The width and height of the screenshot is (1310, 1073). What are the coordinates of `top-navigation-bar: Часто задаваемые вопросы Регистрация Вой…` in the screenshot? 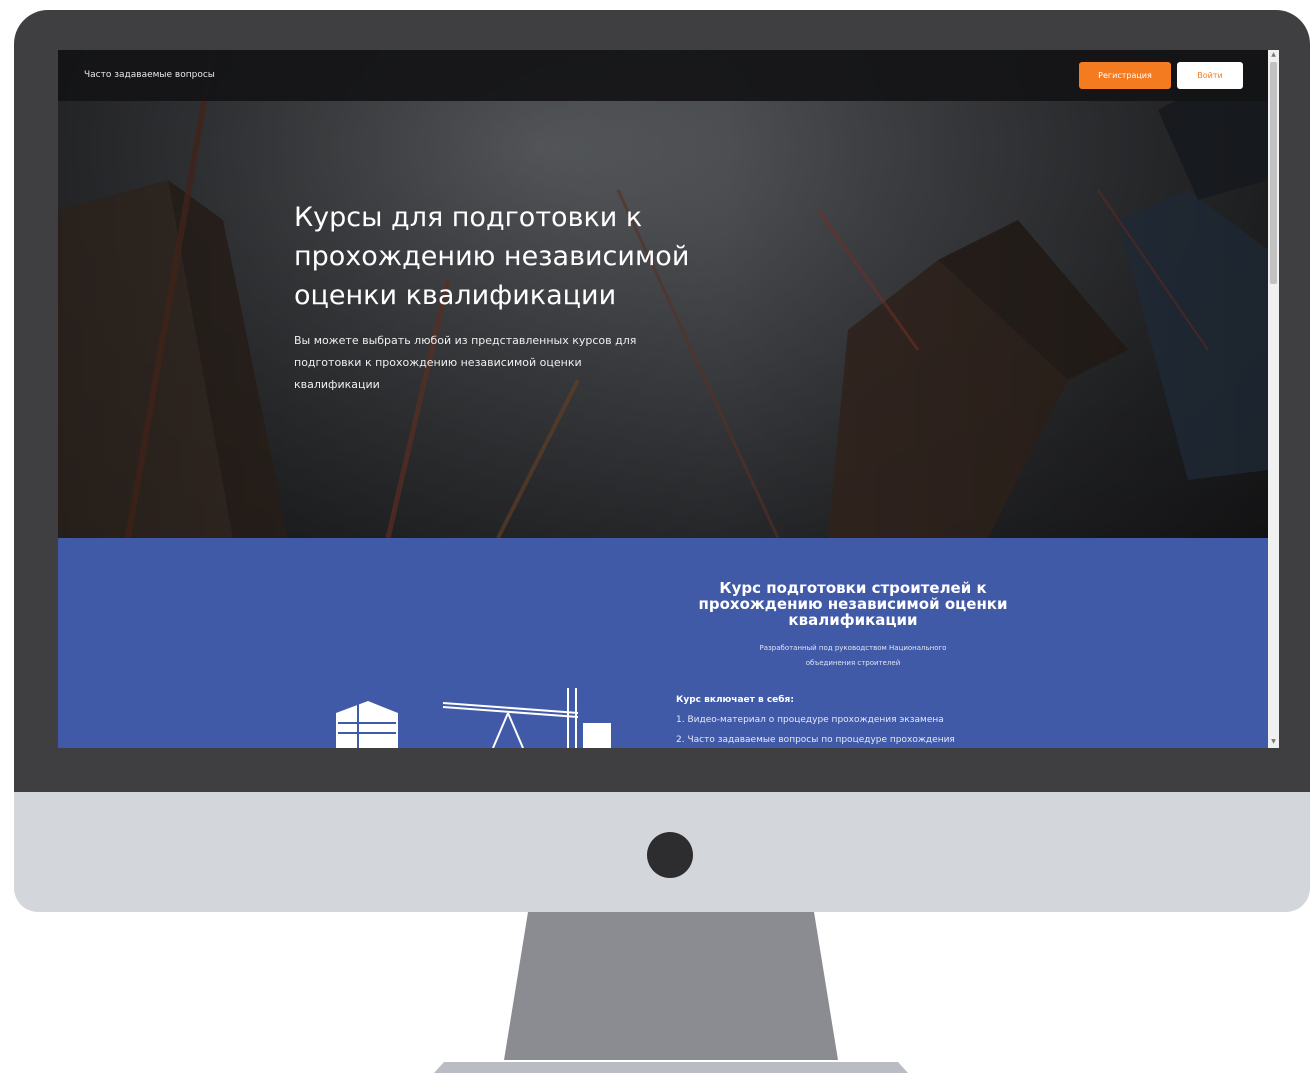 It's located at (663, 75).